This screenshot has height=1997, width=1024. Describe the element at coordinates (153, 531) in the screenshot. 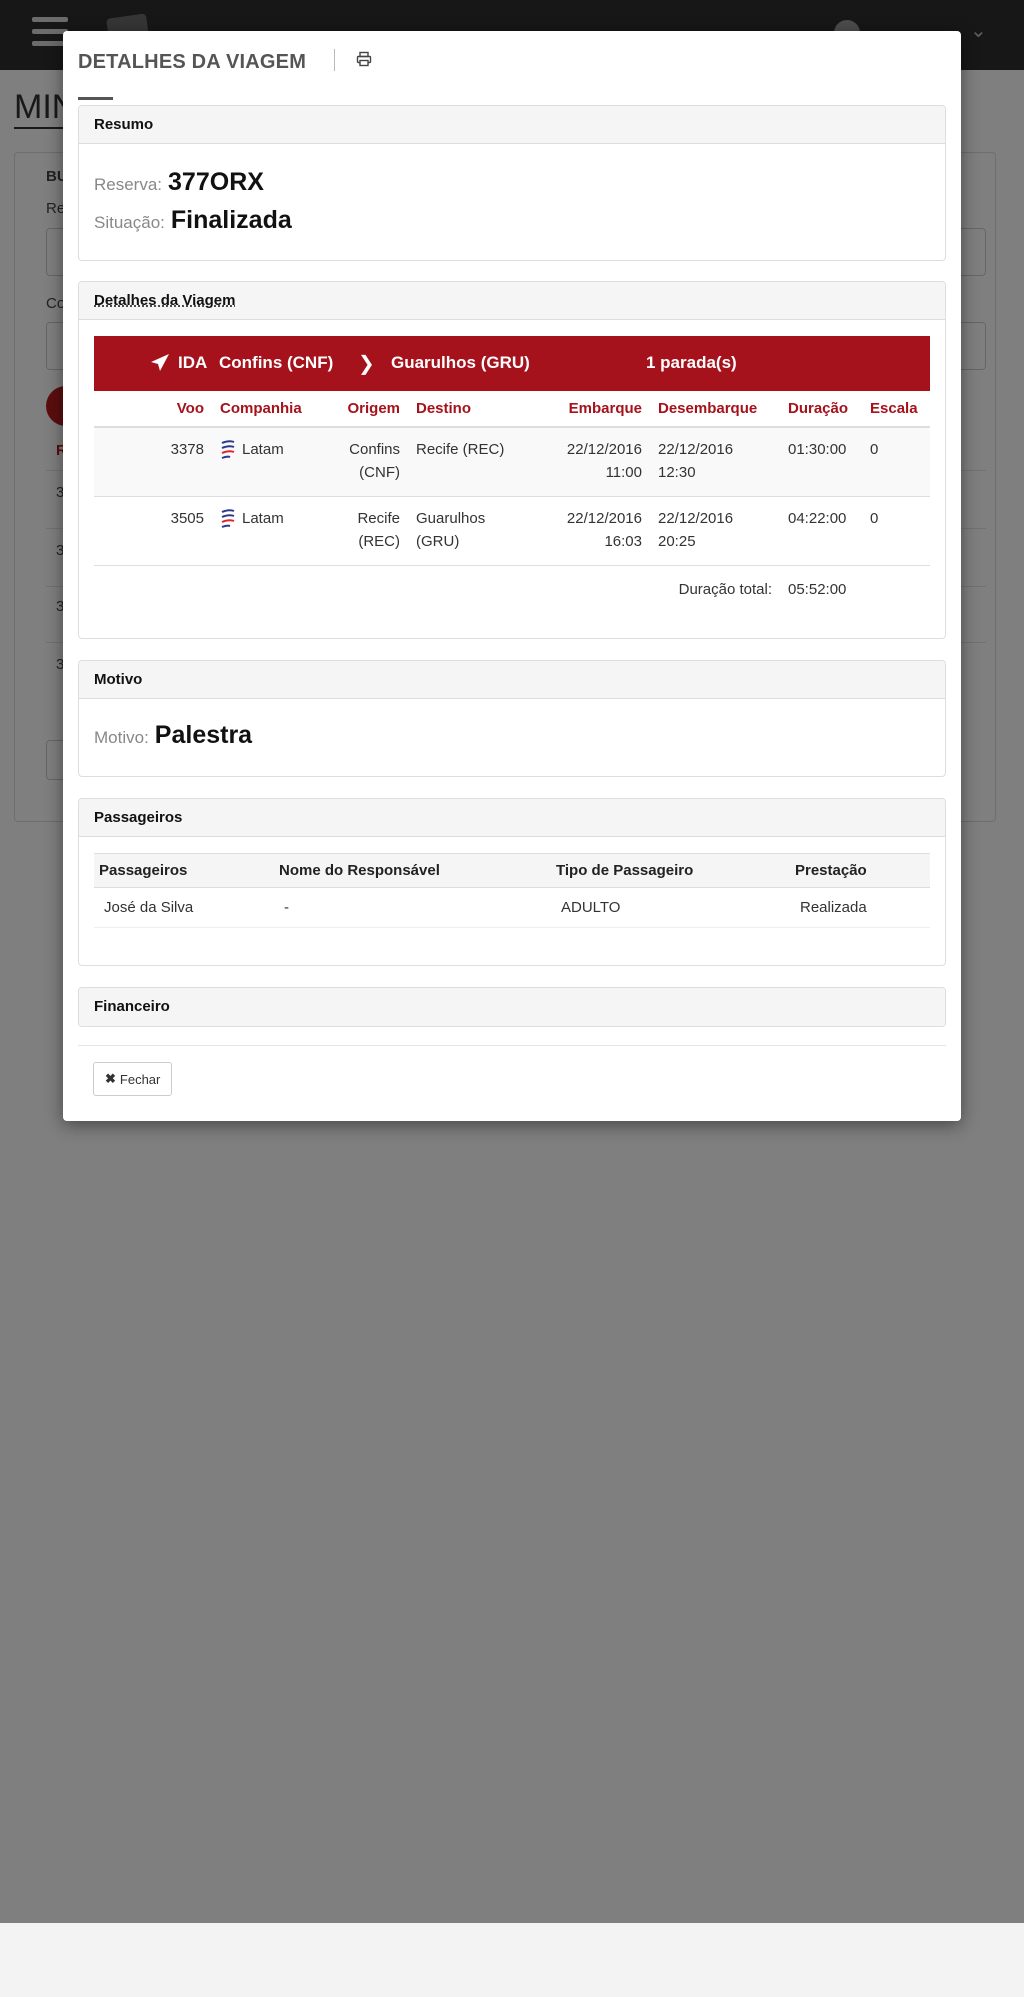

I see `leg-voo: 3505` at that location.